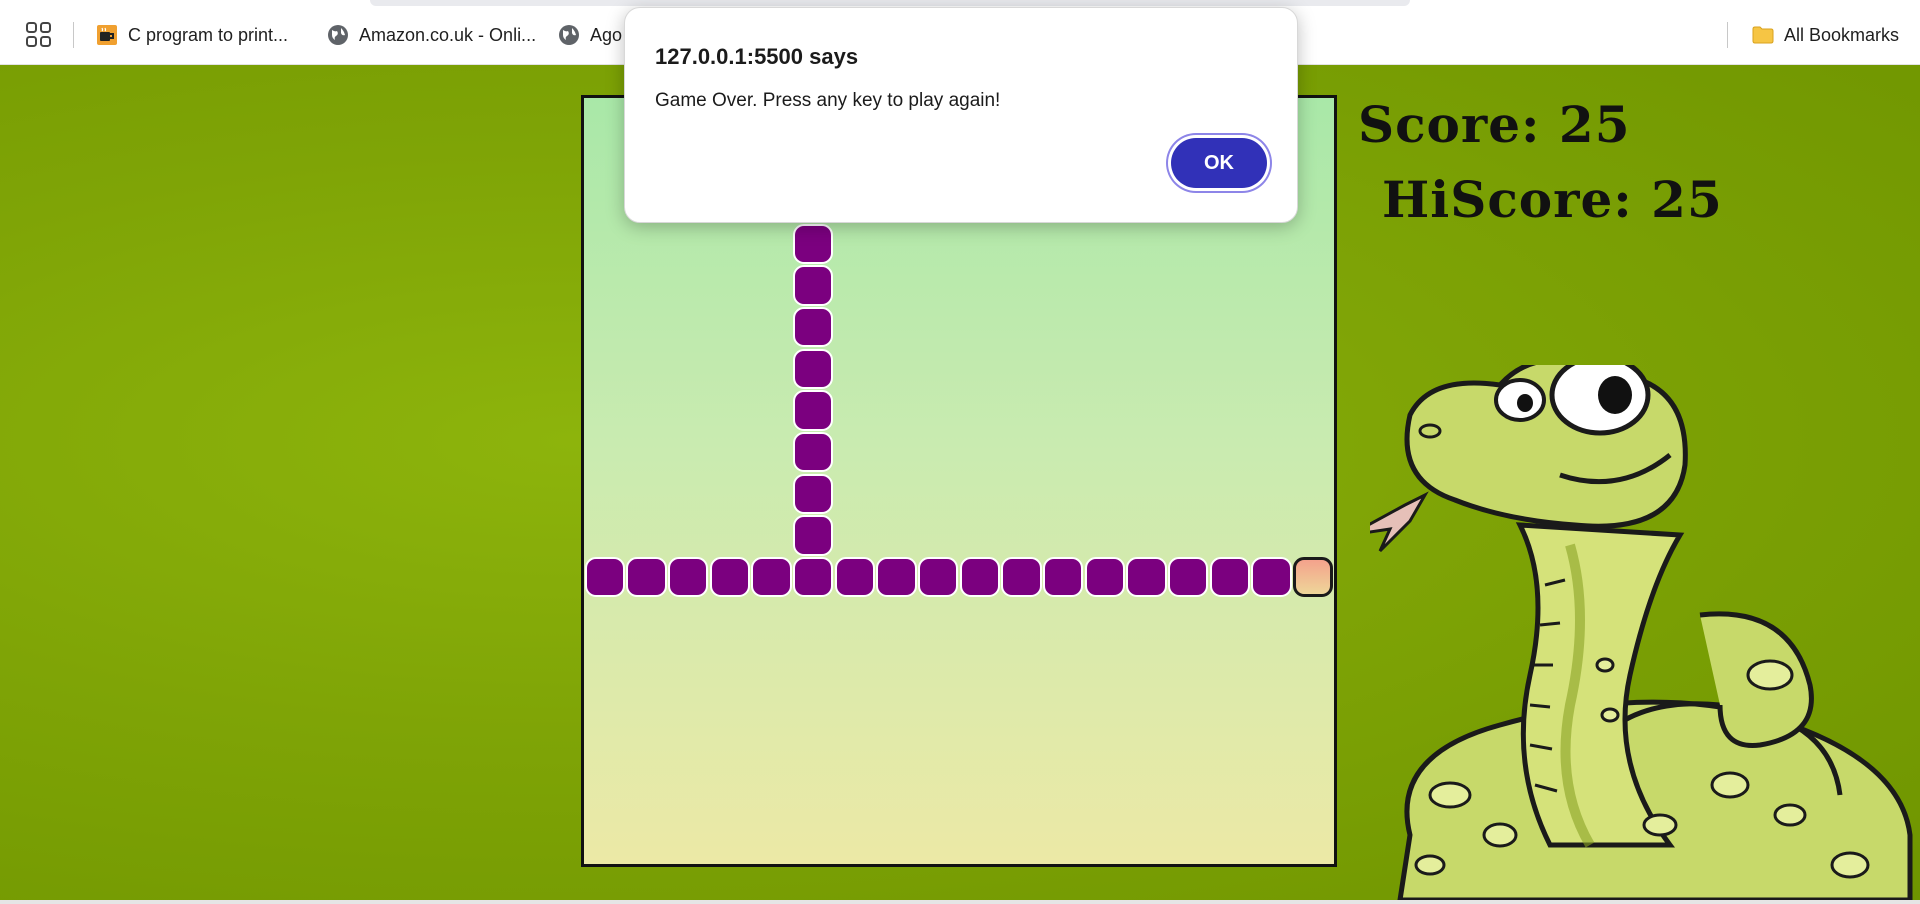  What do you see at coordinates (1219, 163) in the screenshot?
I see `ok-button: OK` at bounding box center [1219, 163].